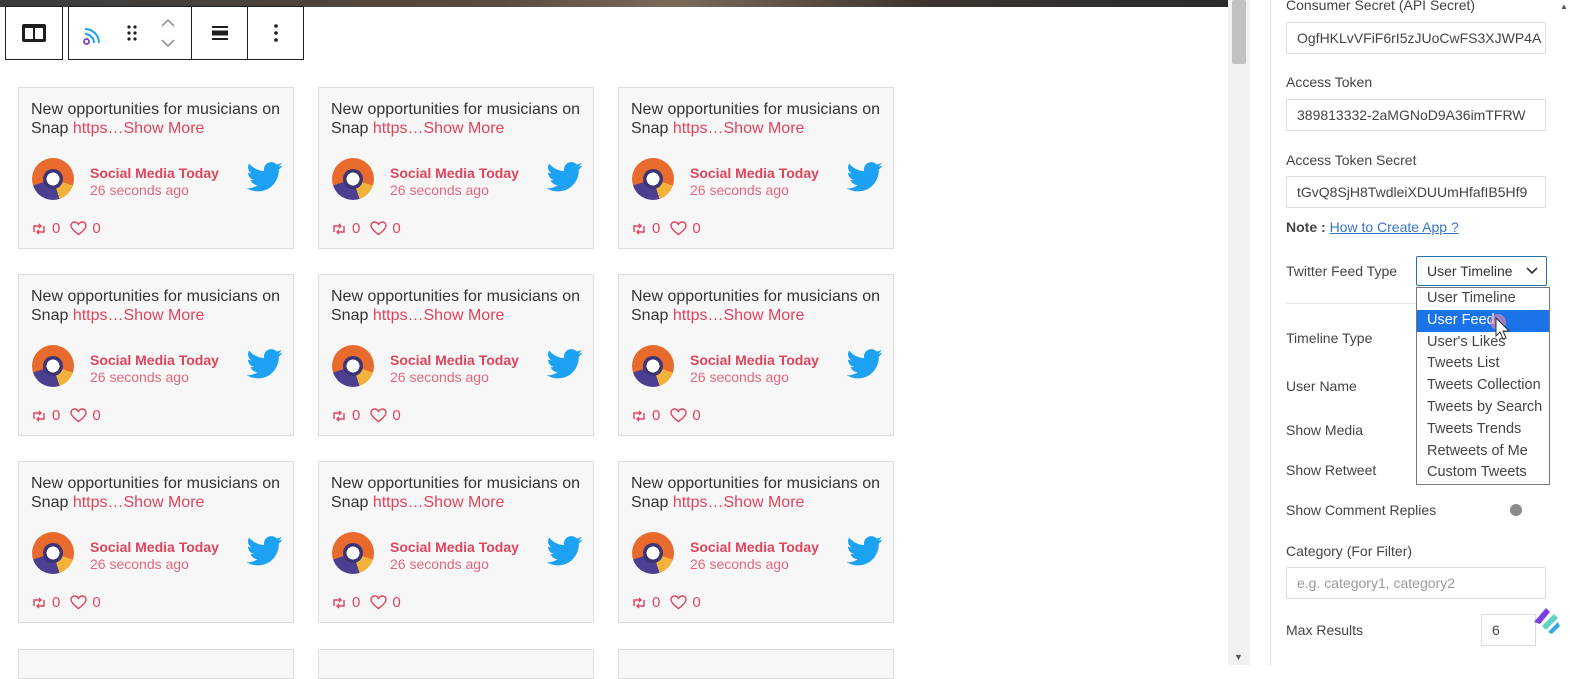 Image resolution: width=1570 pixels, height=679 pixels. Describe the element at coordinates (1416, 115) in the screenshot. I see `access-token-input: 389813332-2aMGNoD9A36imTFRW` at that location.